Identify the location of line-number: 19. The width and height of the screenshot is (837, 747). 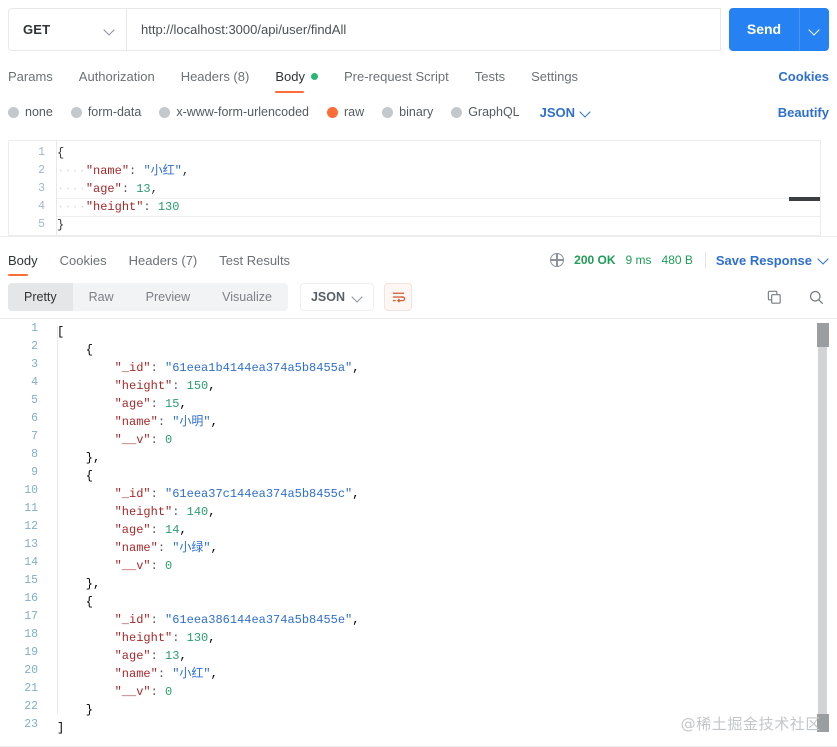
(31, 652).